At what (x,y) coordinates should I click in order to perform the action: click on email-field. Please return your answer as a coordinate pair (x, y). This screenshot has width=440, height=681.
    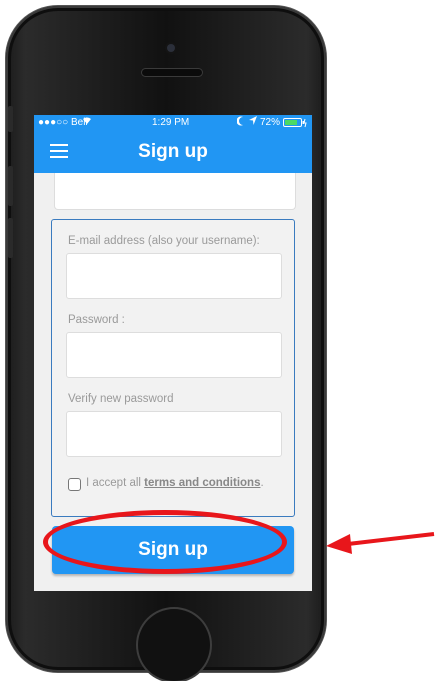
    Looking at the image, I should click on (174, 276).